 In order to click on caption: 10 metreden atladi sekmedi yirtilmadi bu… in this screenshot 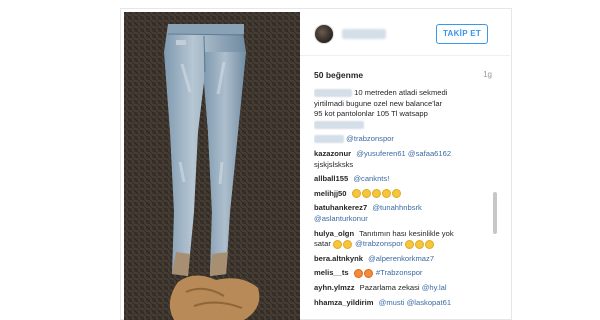, I will do `click(404, 109)`.